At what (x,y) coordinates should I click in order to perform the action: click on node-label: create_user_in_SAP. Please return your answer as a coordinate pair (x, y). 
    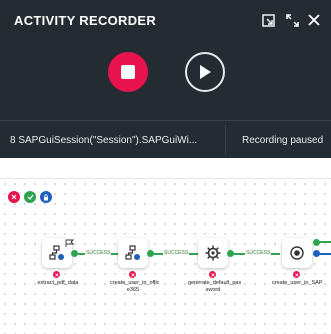
    Looking at the image, I should click on (297, 283).